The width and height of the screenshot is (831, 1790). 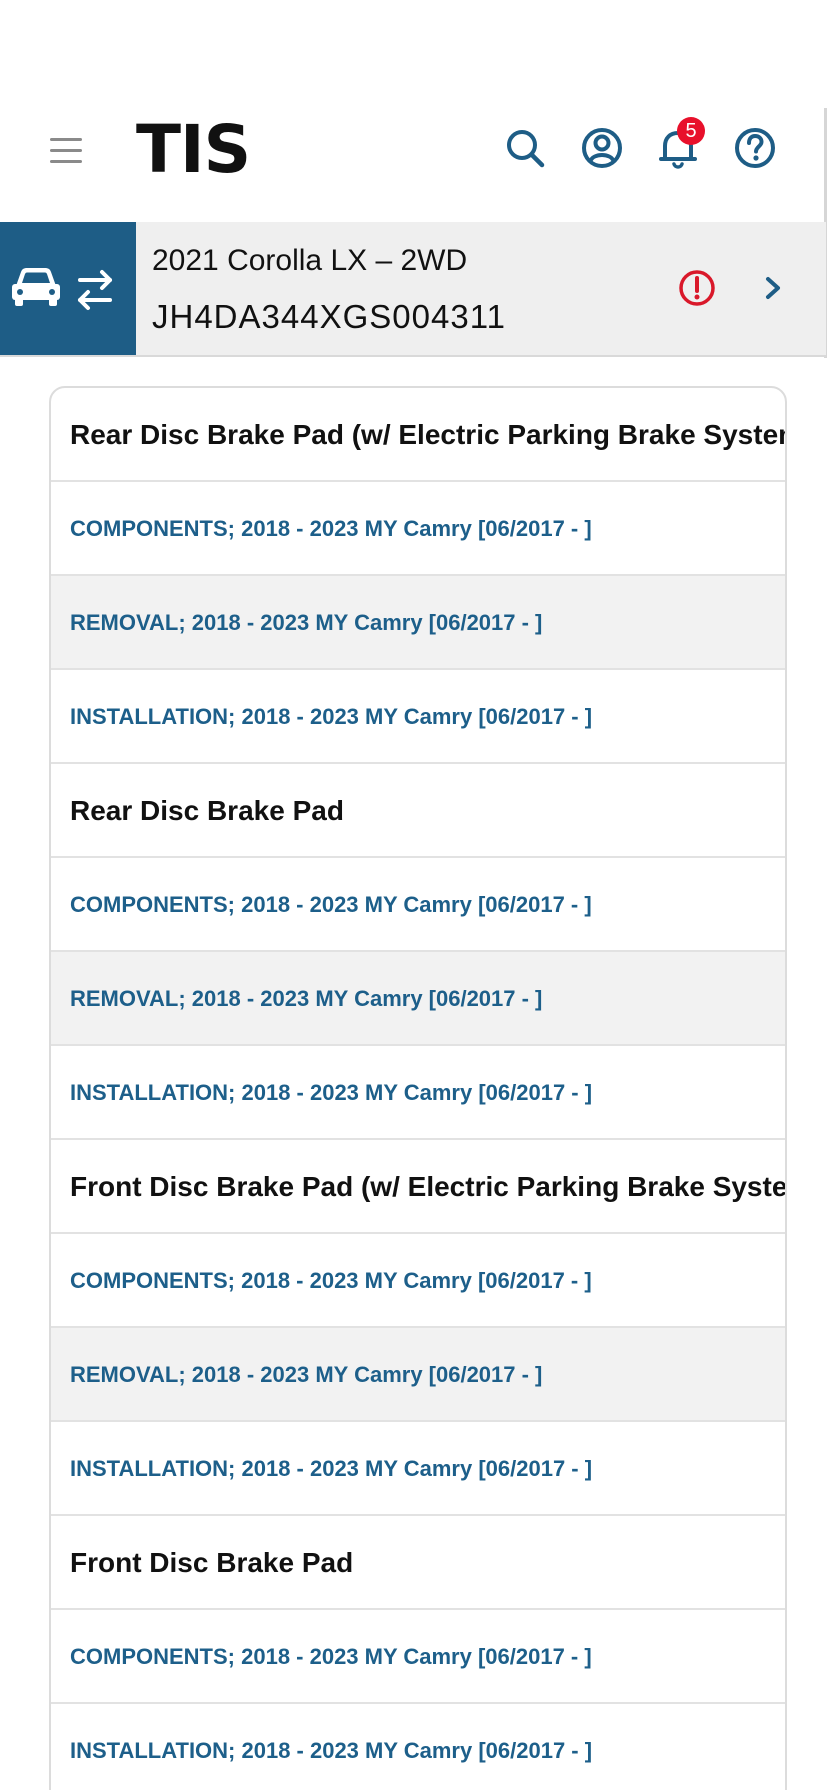 I want to click on alert-icon, so click(x=697, y=288).